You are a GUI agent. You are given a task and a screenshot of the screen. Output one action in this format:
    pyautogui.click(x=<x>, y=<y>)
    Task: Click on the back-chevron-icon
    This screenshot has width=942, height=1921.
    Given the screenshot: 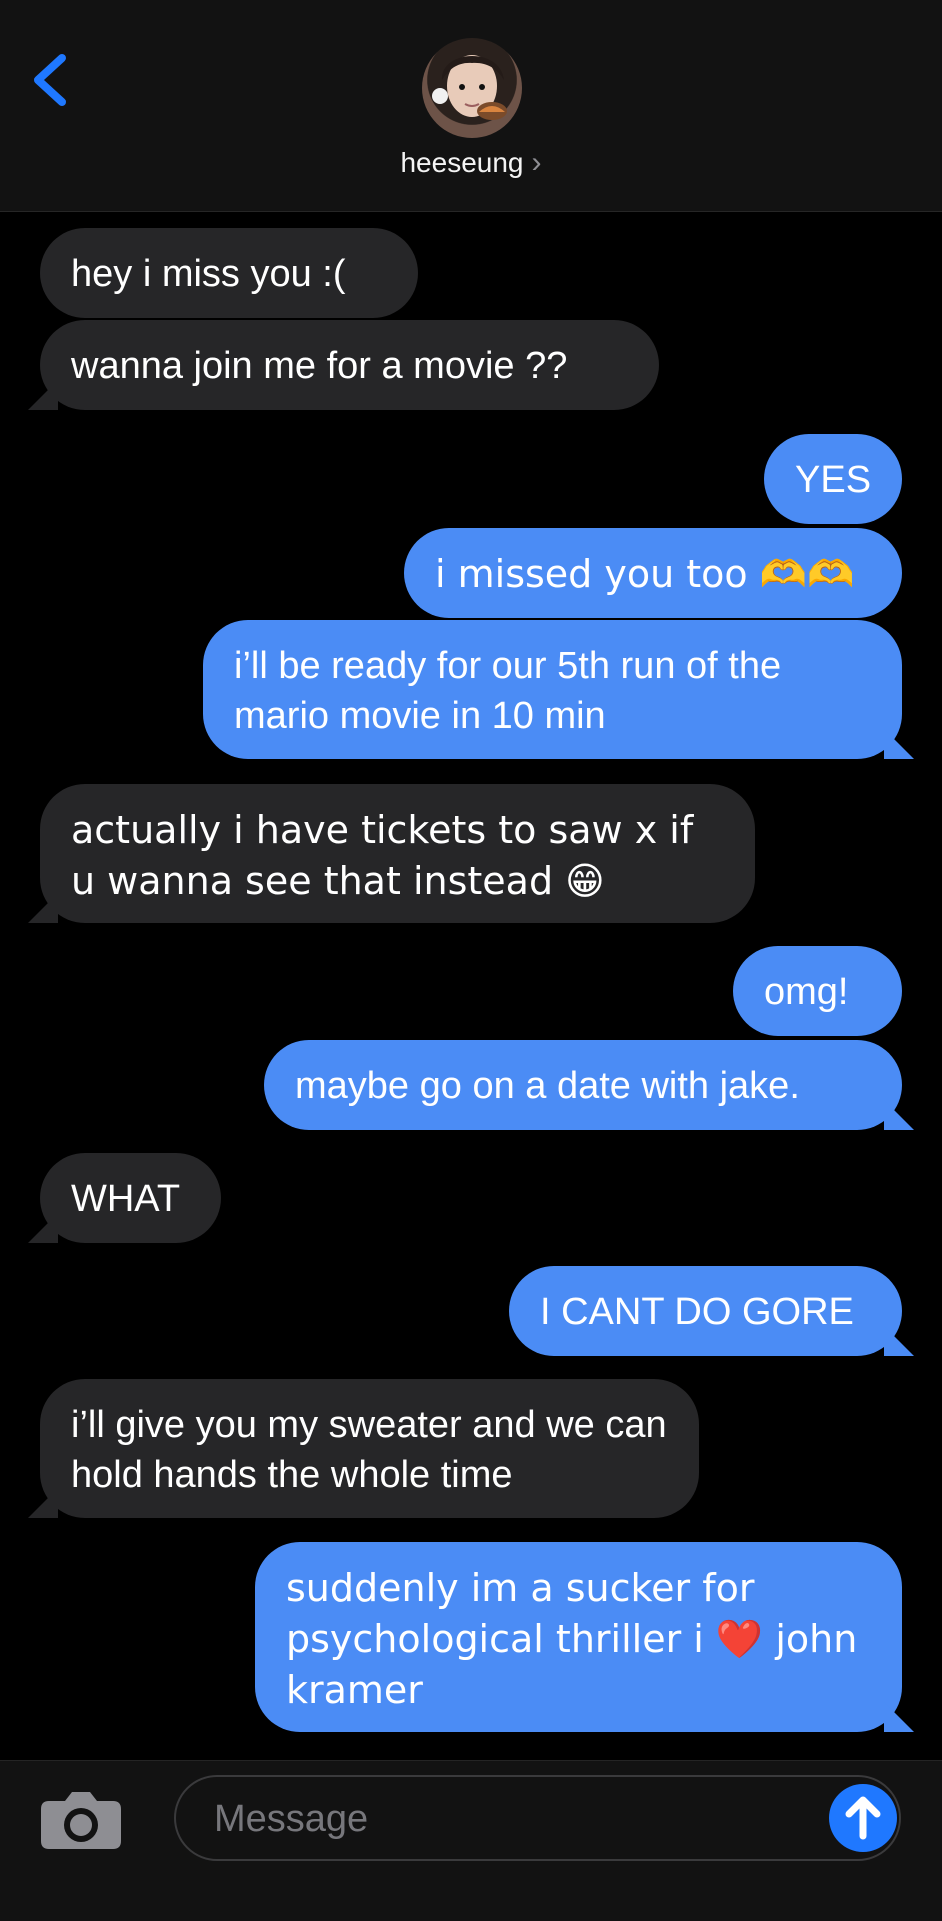 What is the action you would take?
    pyautogui.click(x=50, y=80)
    